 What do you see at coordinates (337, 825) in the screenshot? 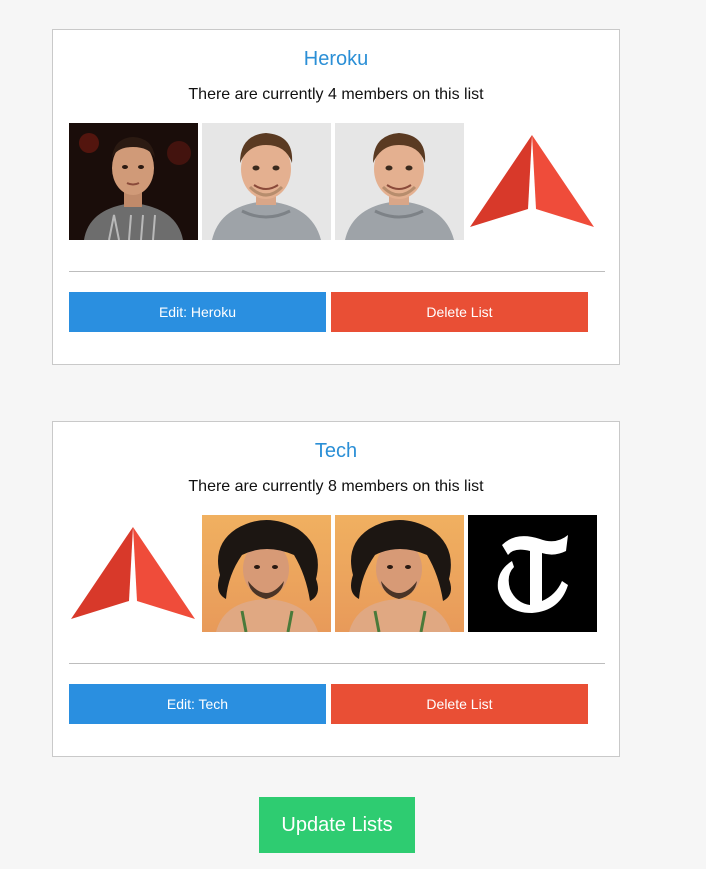
I see `update-lists-button: Update Lists` at bounding box center [337, 825].